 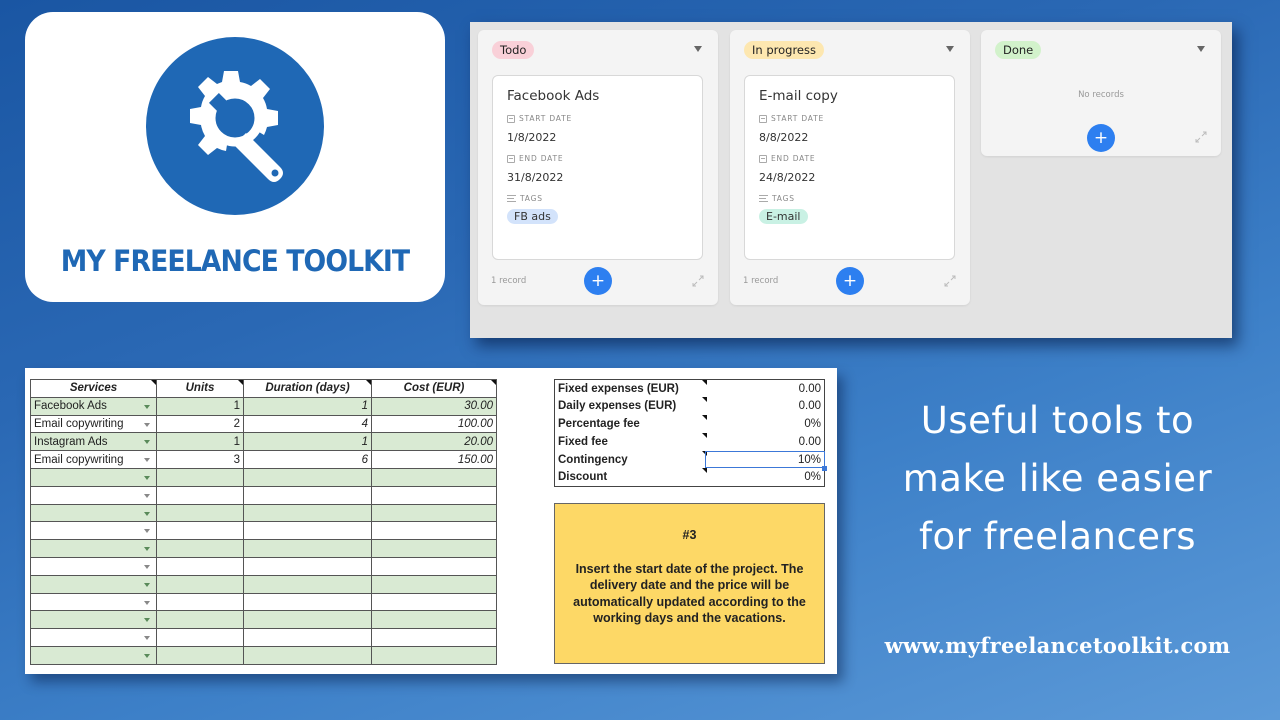 What do you see at coordinates (434, 406) in the screenshot?
I see `cost-cell: 30.00` at bounding box center [434, 406].